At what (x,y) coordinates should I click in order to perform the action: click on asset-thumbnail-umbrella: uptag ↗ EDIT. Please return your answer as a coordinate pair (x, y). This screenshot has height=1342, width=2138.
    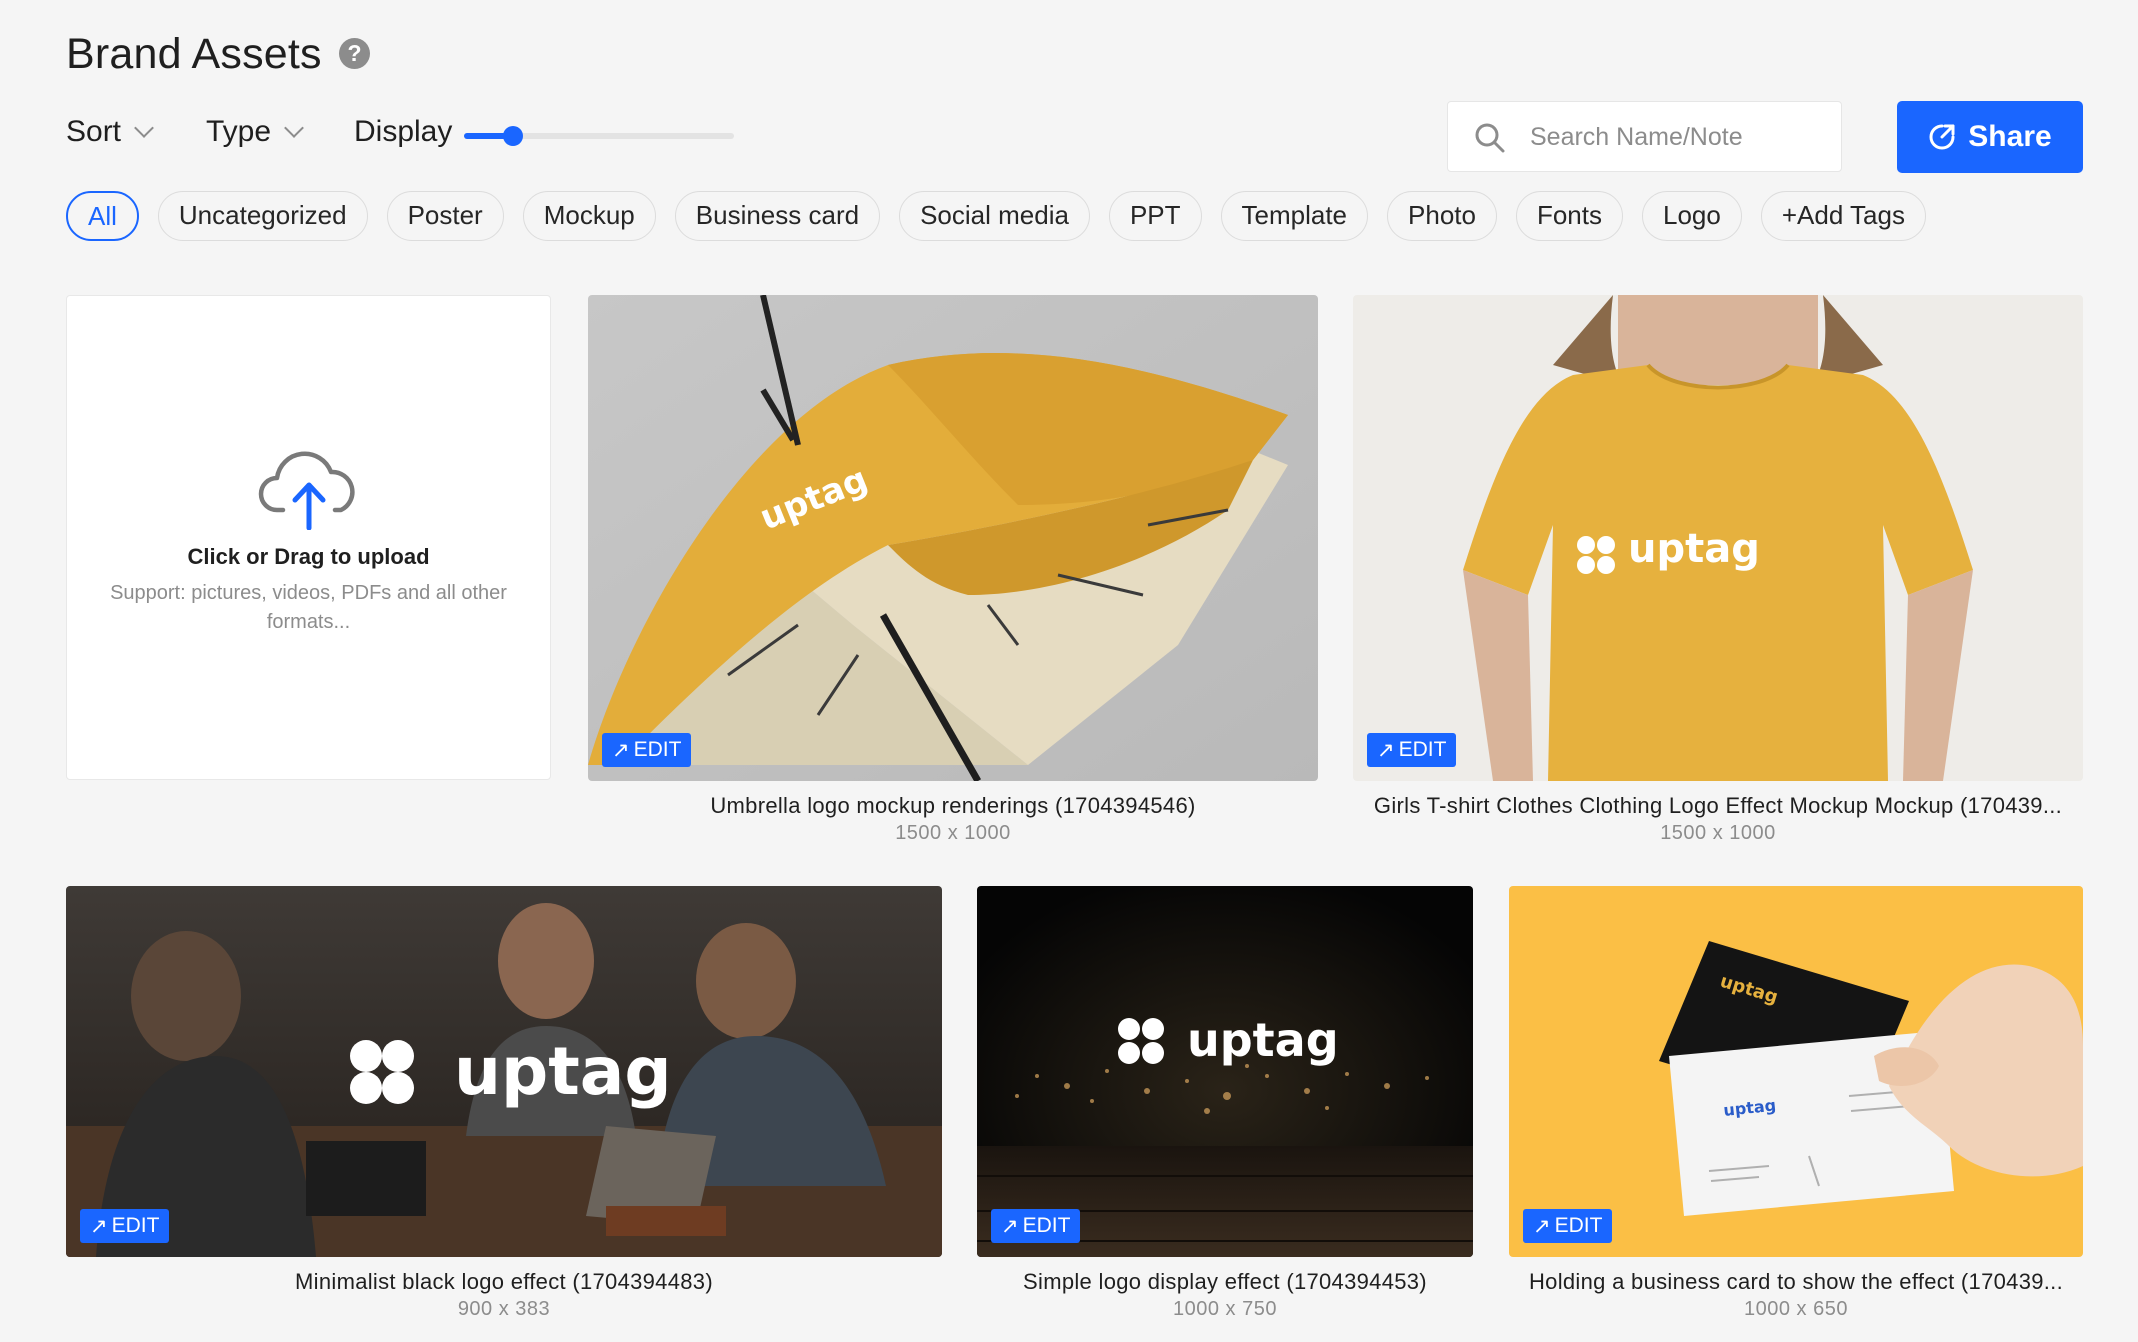
    Looking at the image, I should click on (953, 538).